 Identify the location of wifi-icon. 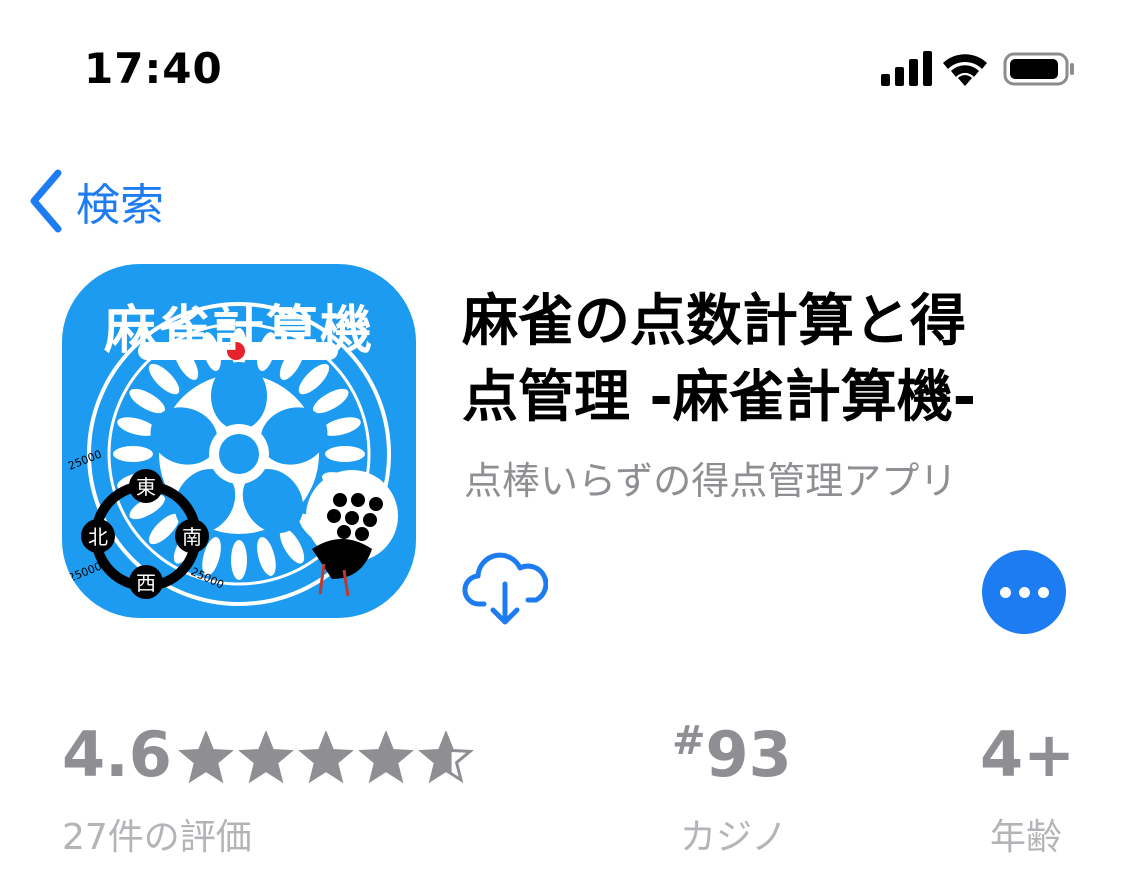
(965, 70).